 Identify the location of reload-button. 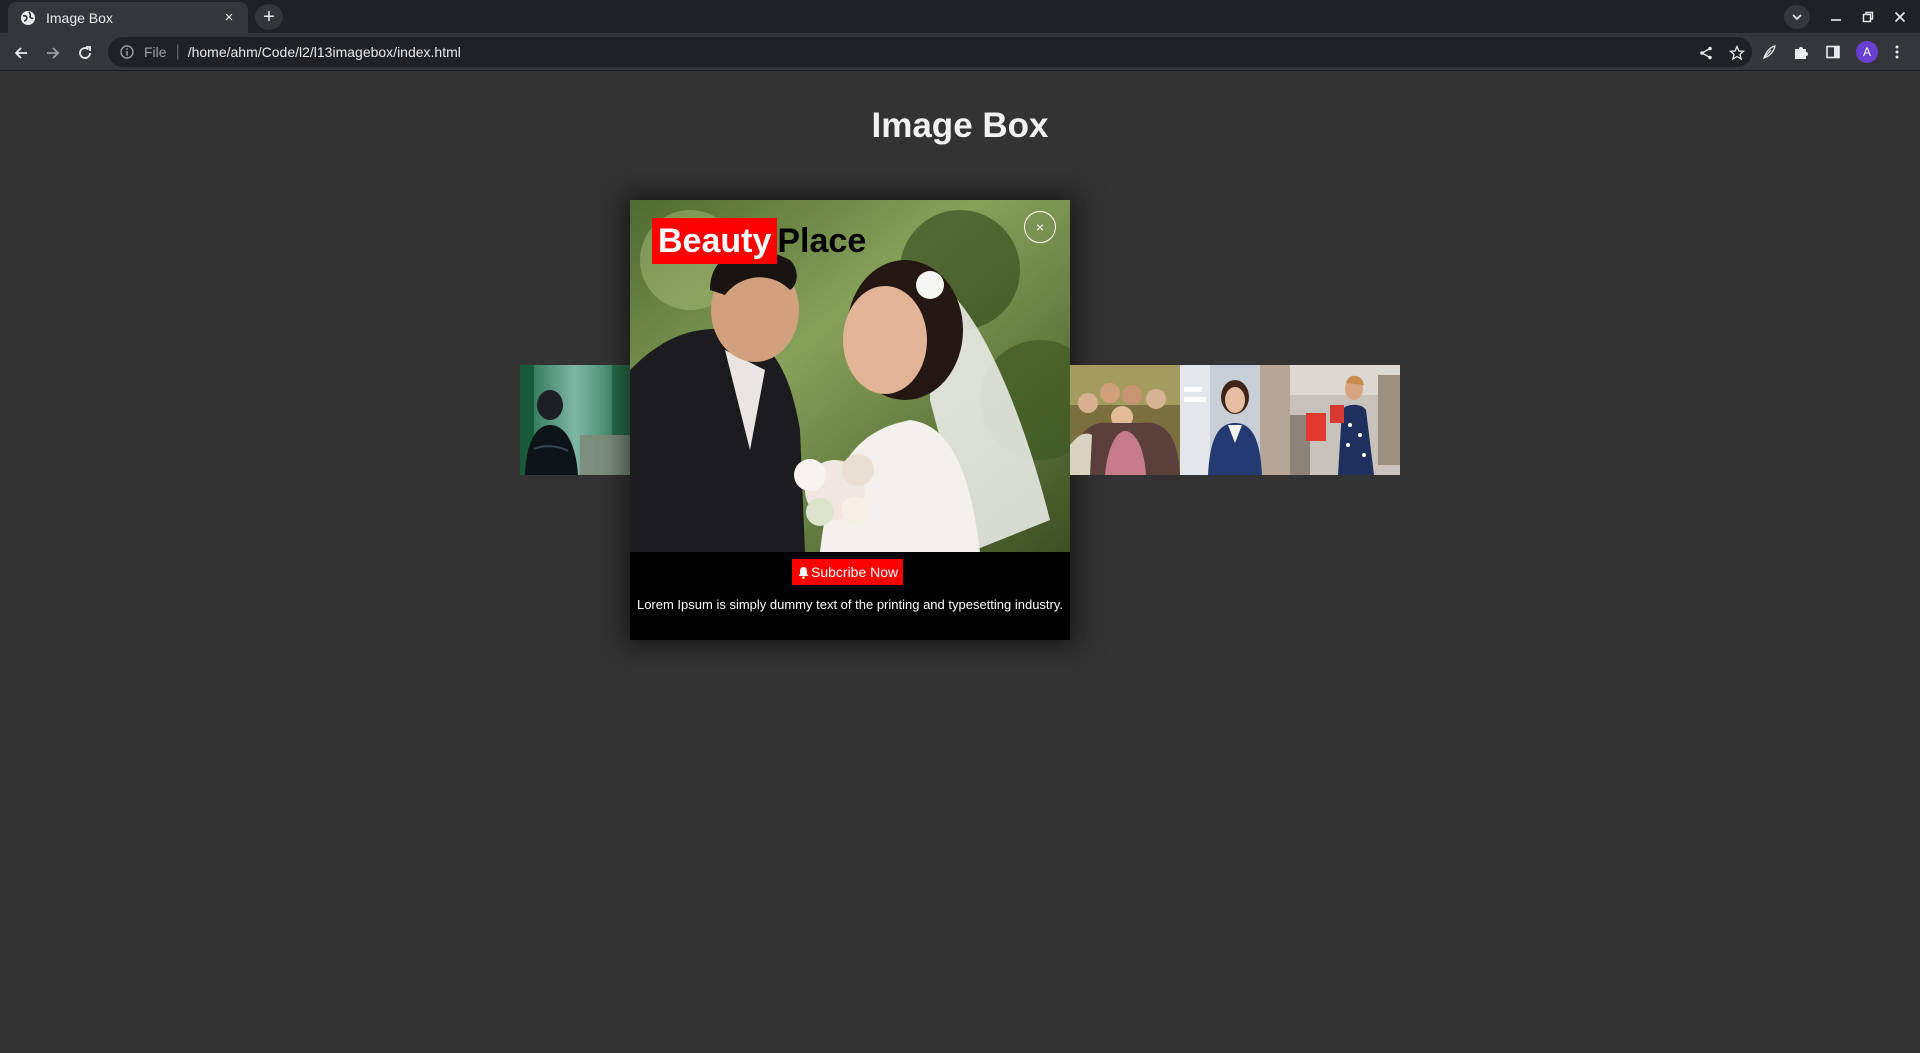
(85, 53).